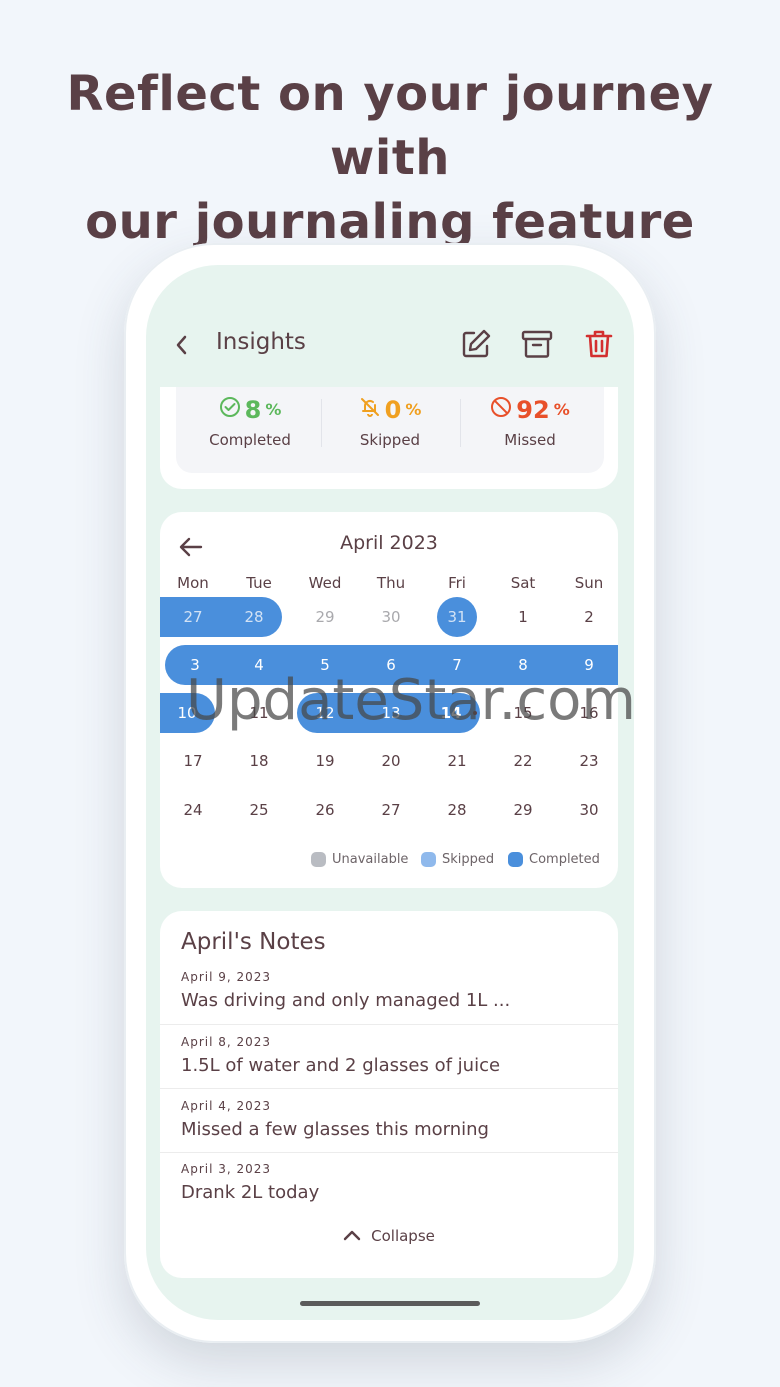 The image size is (780, 1387). Describe the element at coordinates (391, 761) in the screenshot. I see `calendar-day: 20` at that location.